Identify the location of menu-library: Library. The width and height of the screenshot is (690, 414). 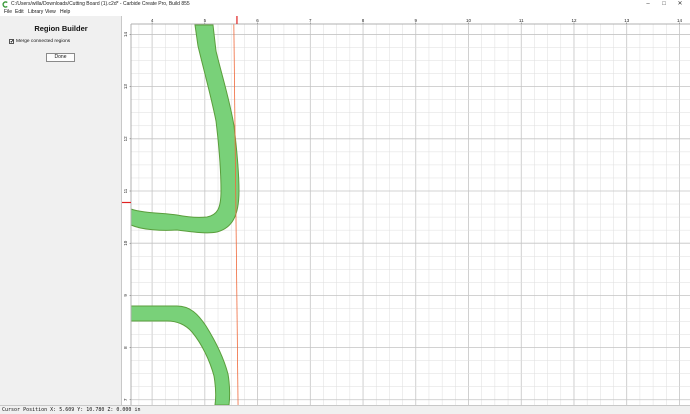
(35, 12).